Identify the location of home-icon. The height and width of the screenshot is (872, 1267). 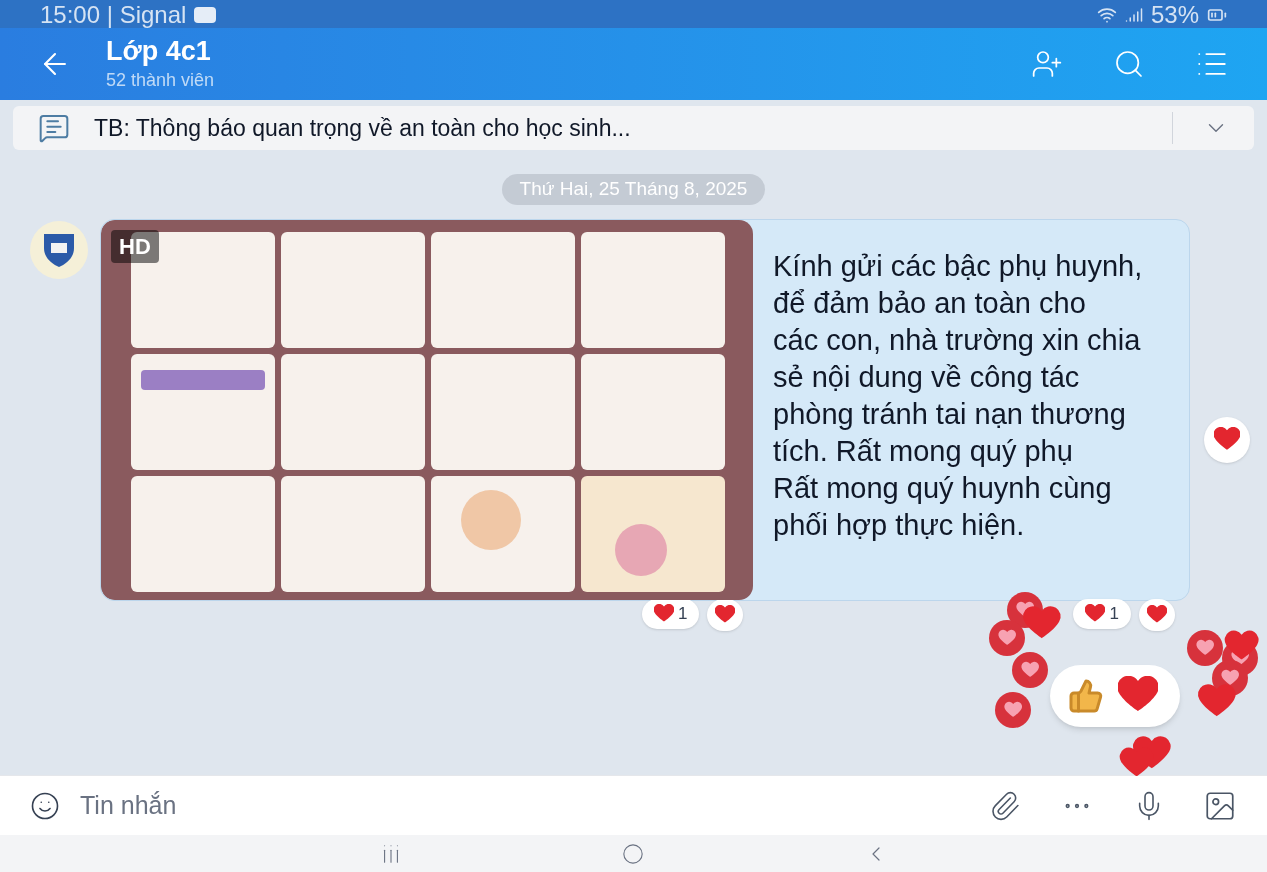
(632, 853).